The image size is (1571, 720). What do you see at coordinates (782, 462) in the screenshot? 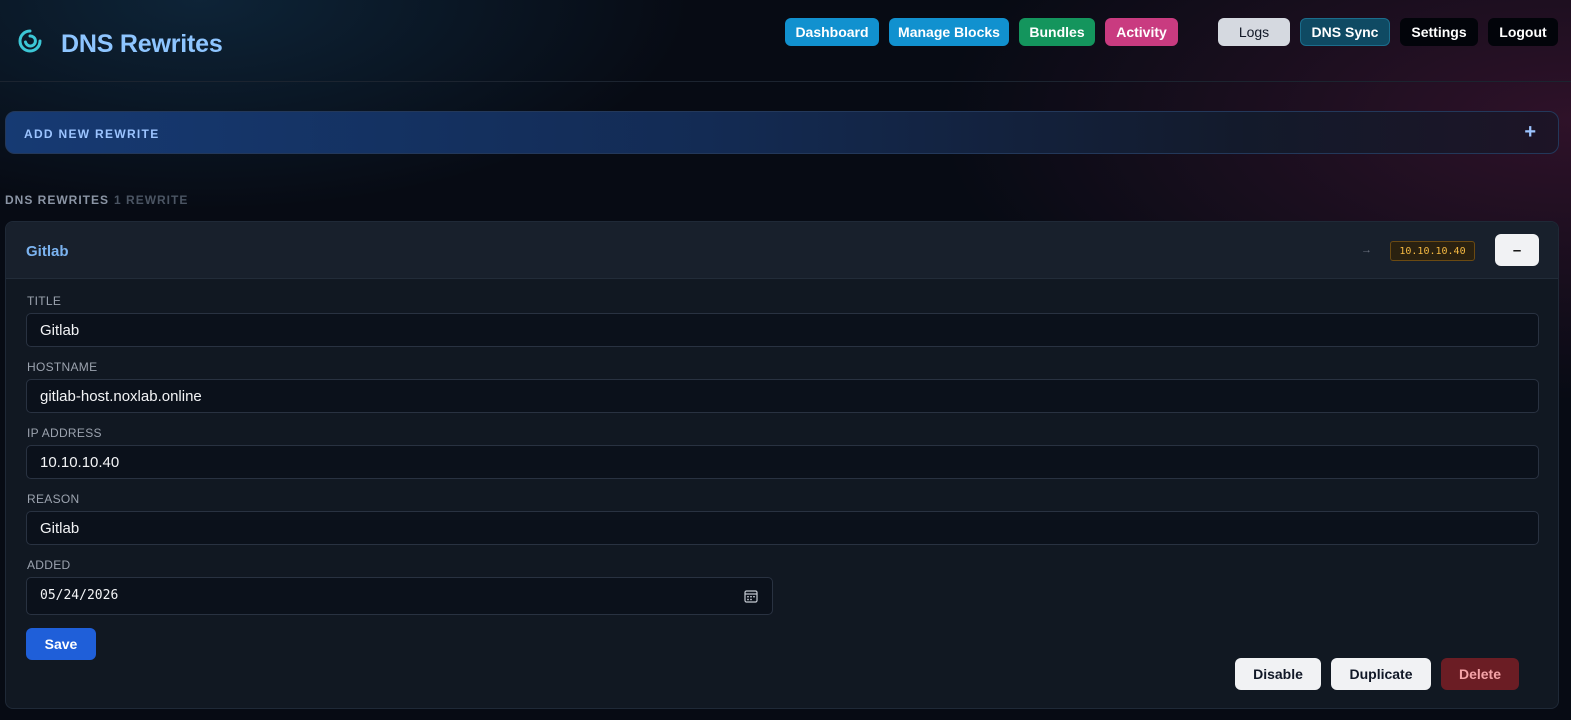
I see `ip-address-field` at bounding box center [782, 462].